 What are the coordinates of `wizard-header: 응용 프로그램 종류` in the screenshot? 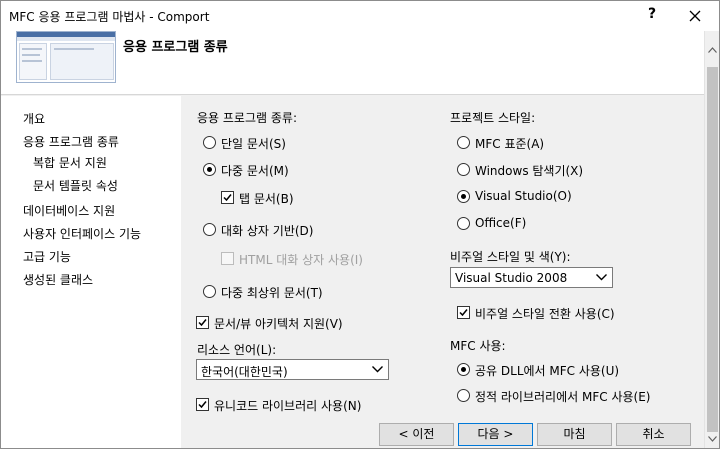 It's located at (360, 63).